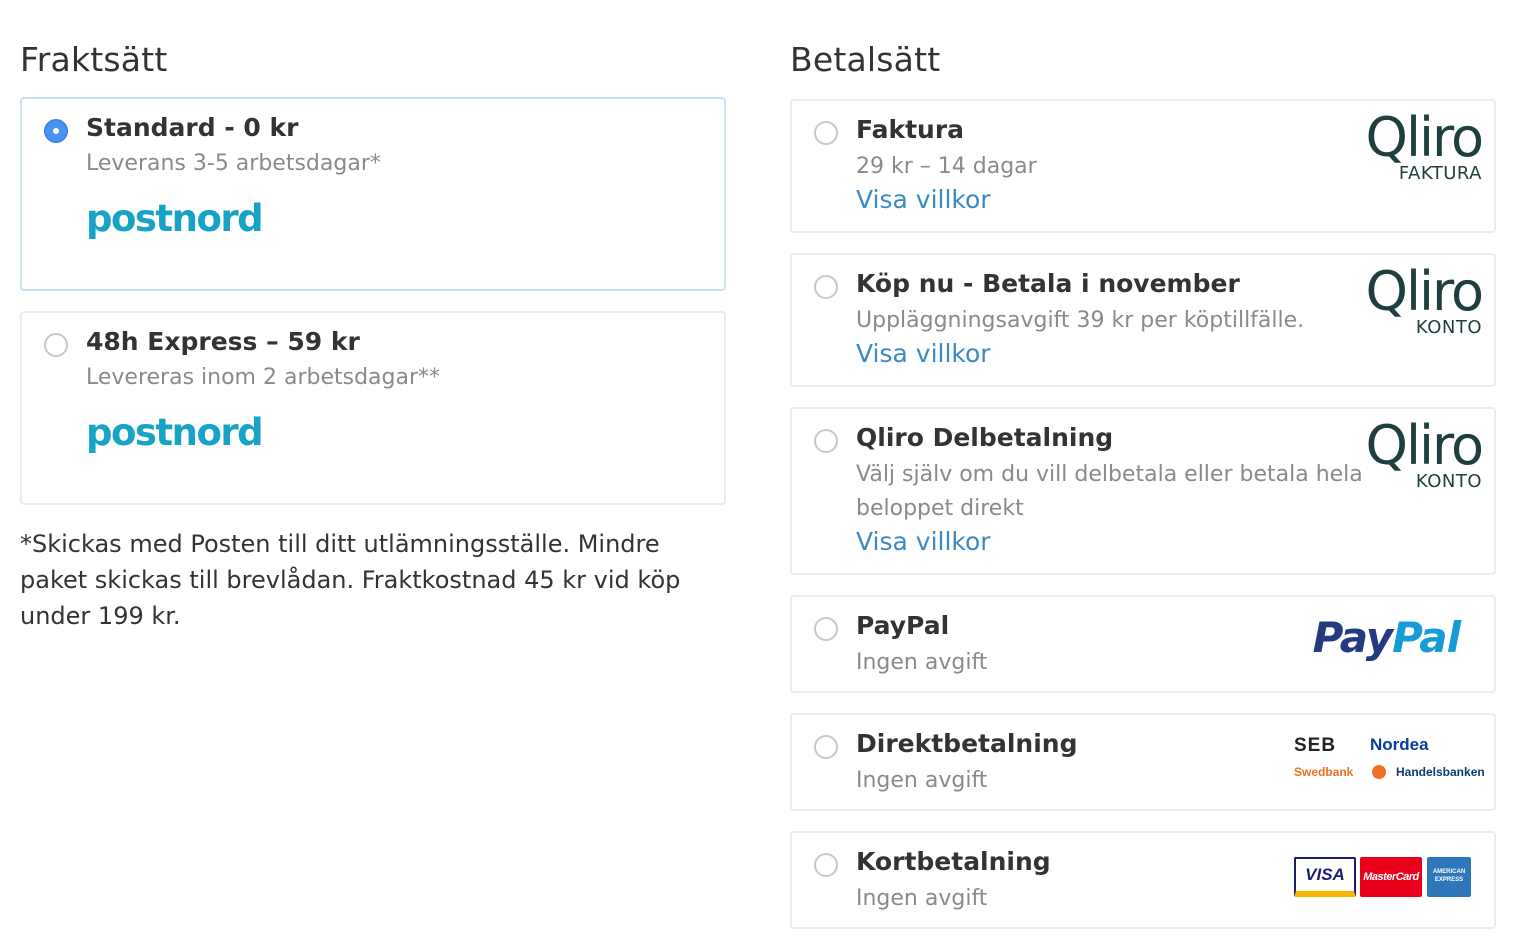 The width and height of the screenshot is (1514, 944). I want to click on seb-logo: SEB, so click(1315, 745).